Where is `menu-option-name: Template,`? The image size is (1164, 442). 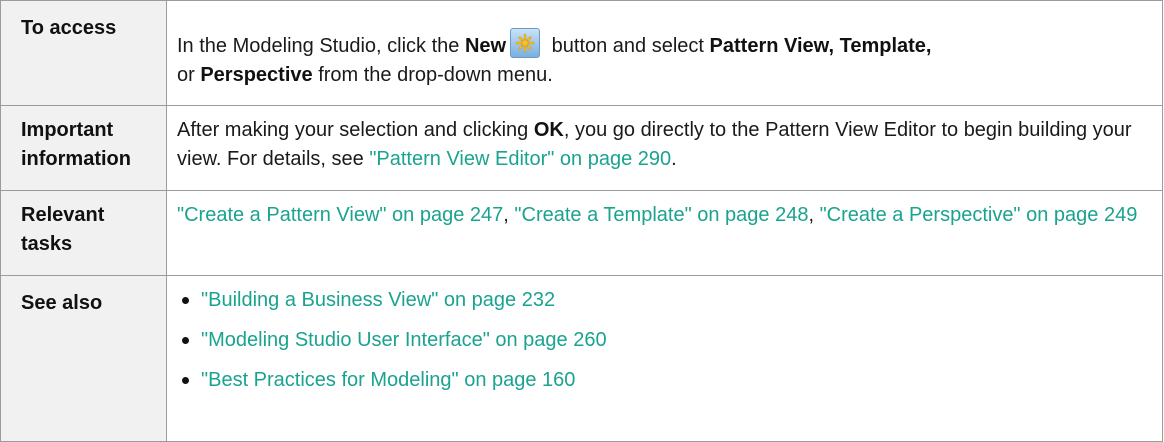 menu-option-name: Template, is located at coordinates (885, 46).